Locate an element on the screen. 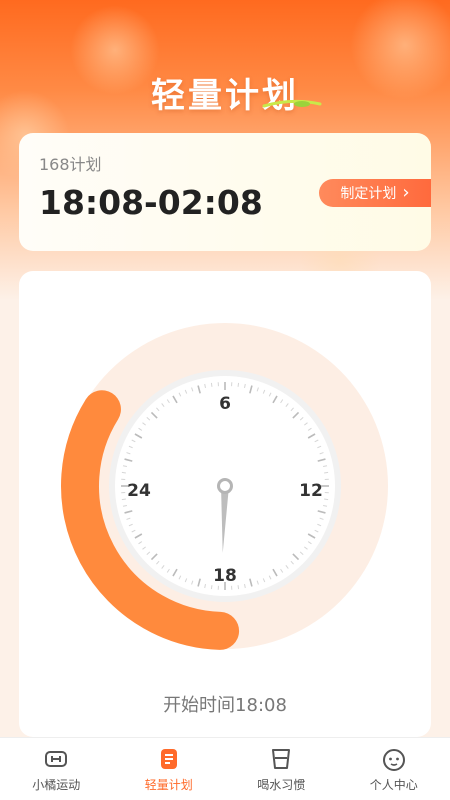 The width and height of the screenshot is (450, 800). tab-profile: 个人中心 is located at coordinates (394, 769).